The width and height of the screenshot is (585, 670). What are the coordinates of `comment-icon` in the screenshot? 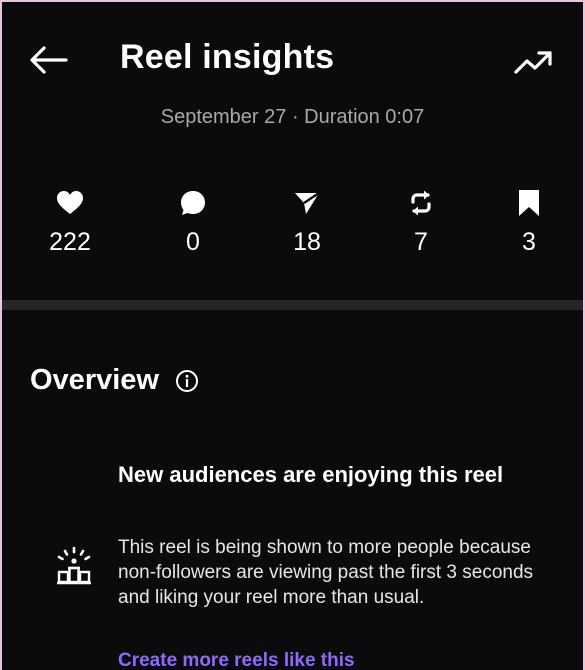 It's located at (193, 203).